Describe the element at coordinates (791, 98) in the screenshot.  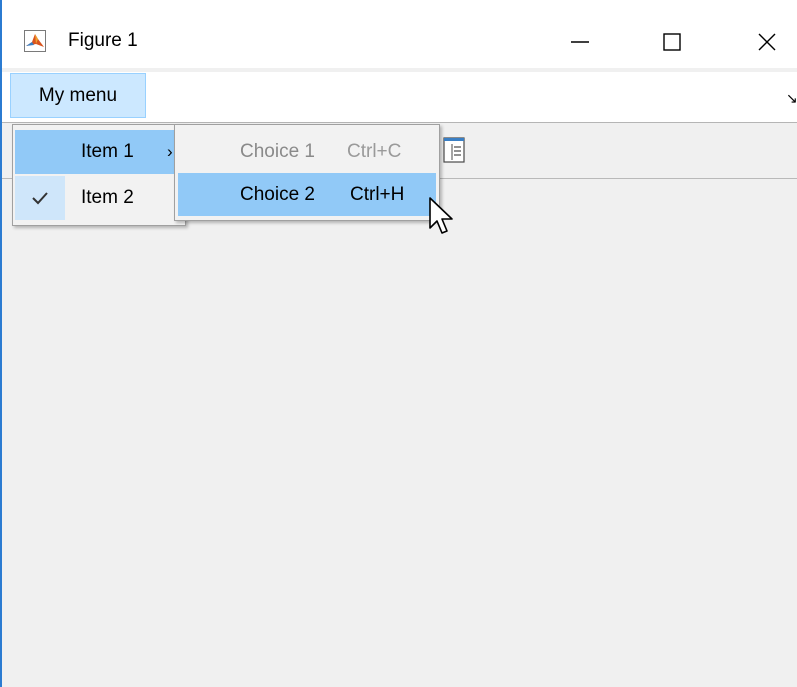
I see `dock-arrow-icon: ↘` at that location.